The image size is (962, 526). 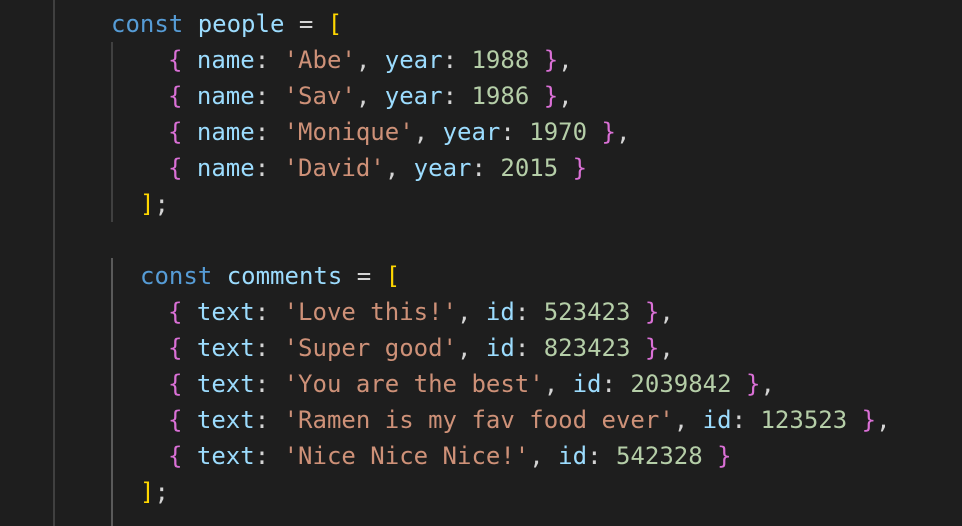 I want to click on code-line-declaration: const comments = [, so click(x=270, y=276).